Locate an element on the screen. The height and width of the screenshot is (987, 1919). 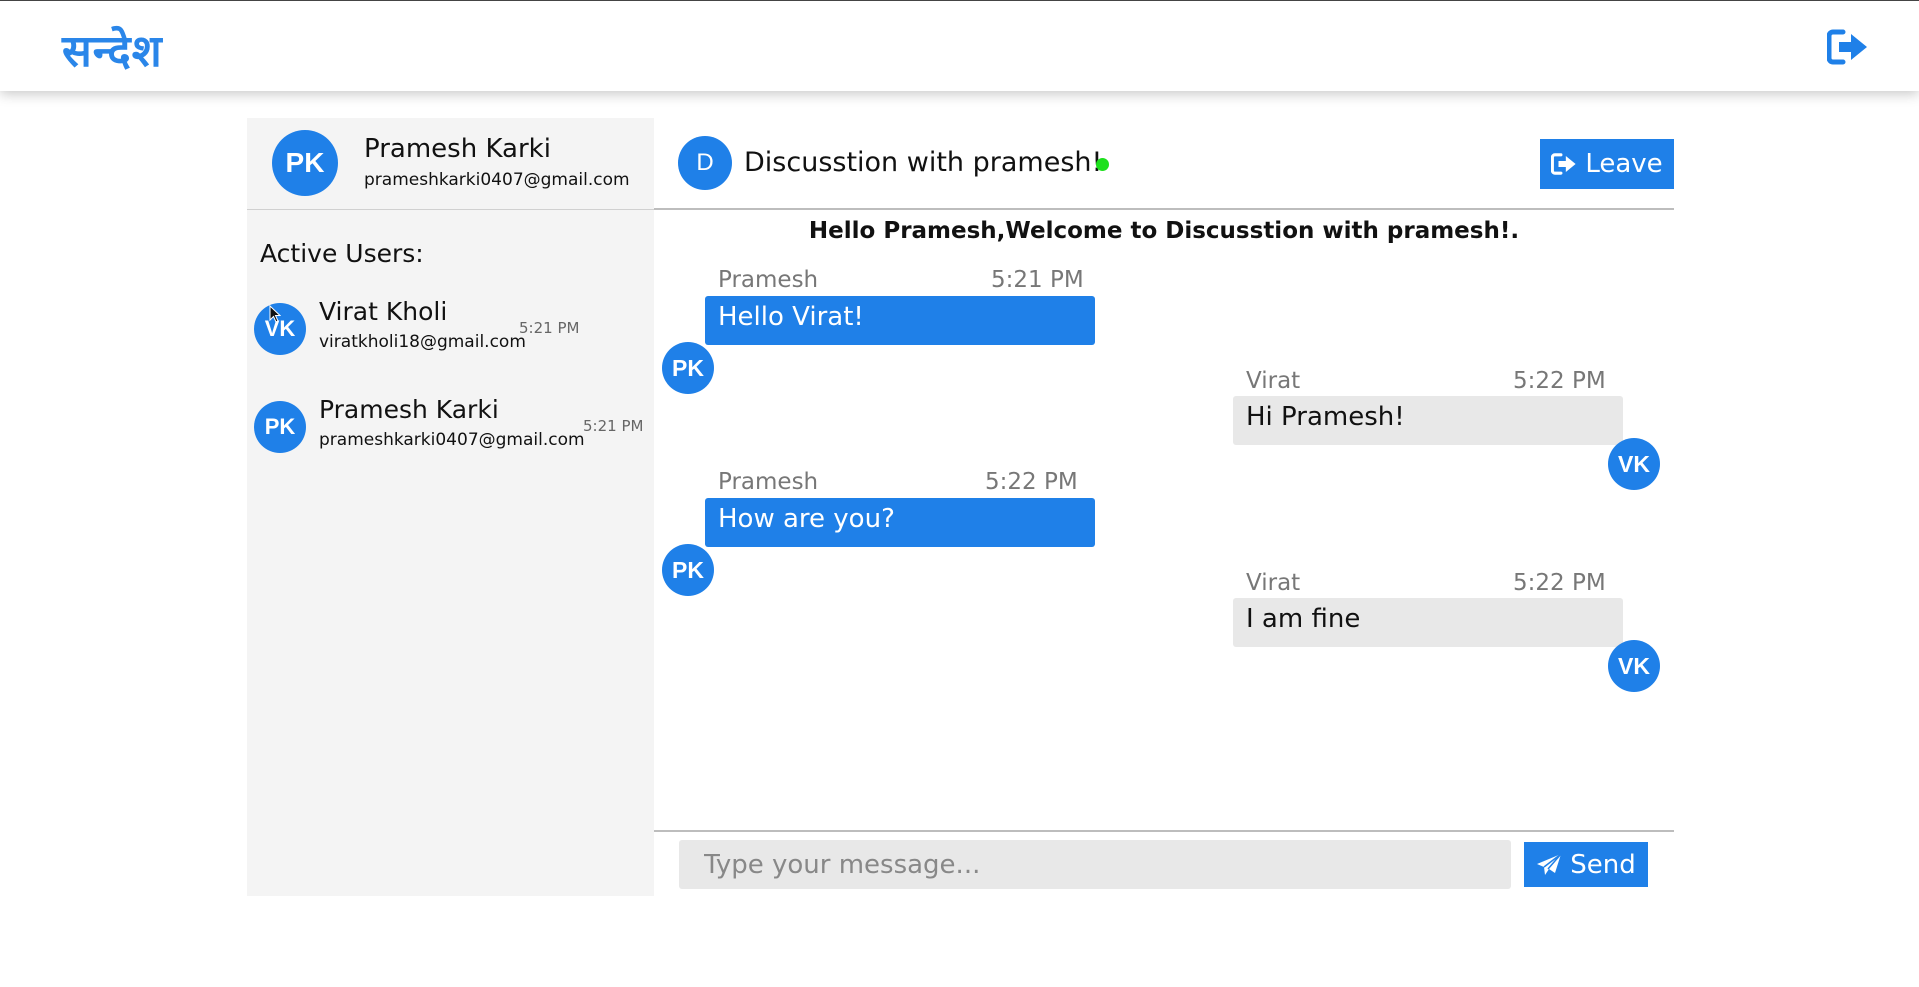
message-bubble: Hello Virat! is located at coordinates (900, 320).